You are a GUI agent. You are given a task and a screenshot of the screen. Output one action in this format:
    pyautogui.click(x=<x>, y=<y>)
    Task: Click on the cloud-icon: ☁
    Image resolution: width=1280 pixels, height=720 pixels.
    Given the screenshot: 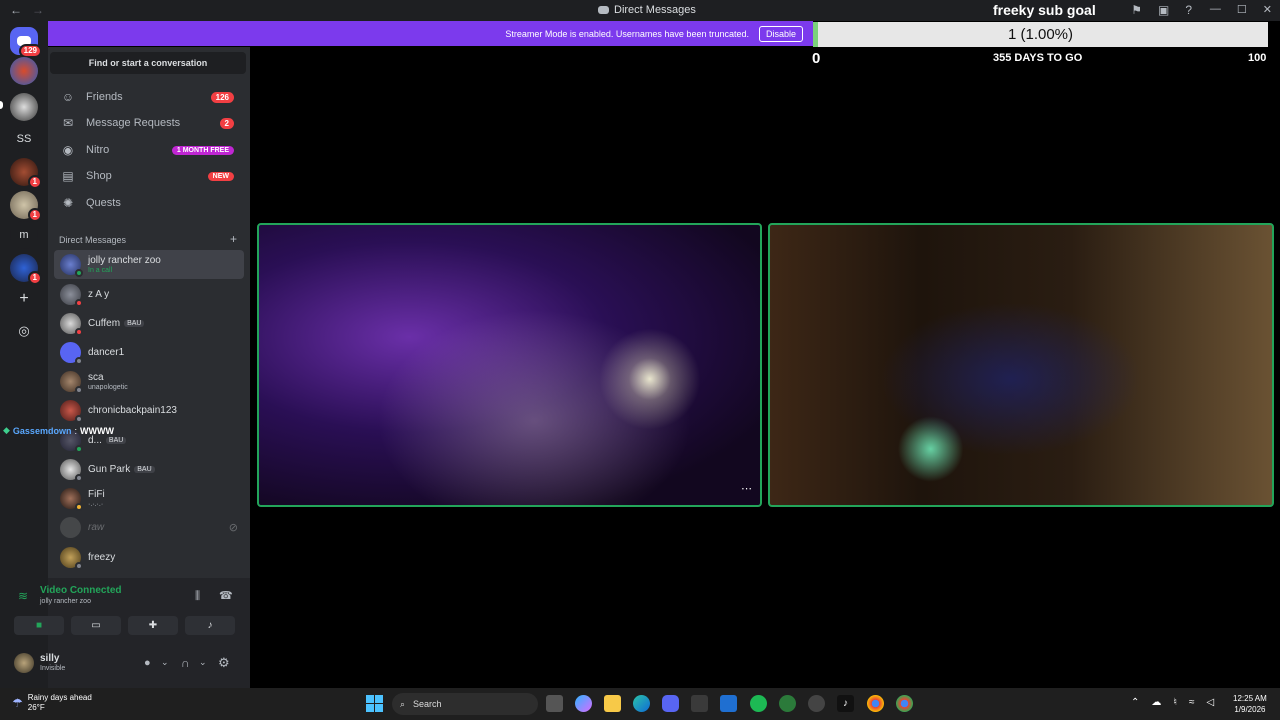 What is the action you would take?
    pyautogui.click(x=1156, y=702)
    